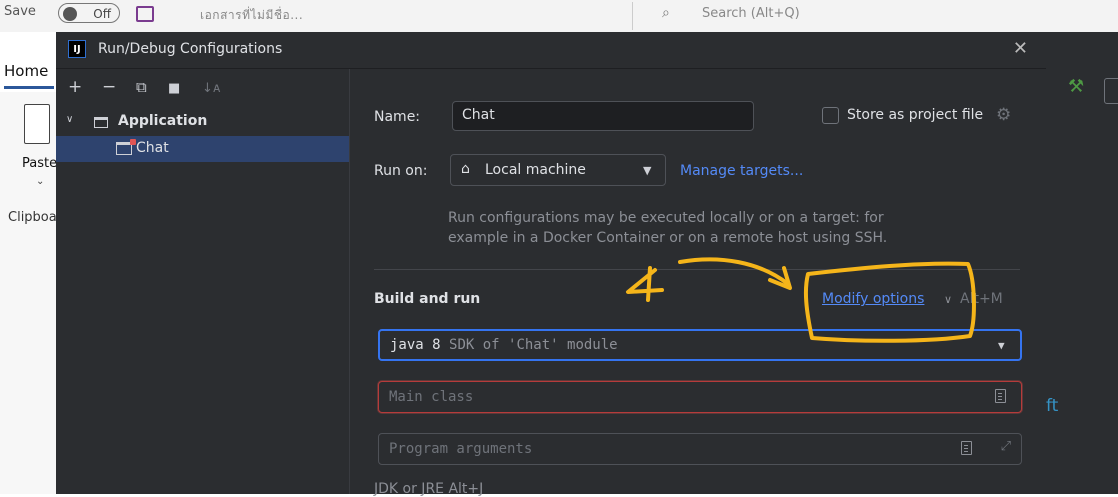 The width and height of the screenshot is (1118, 497). I want to click on application-config-icon, so click(101, 122).